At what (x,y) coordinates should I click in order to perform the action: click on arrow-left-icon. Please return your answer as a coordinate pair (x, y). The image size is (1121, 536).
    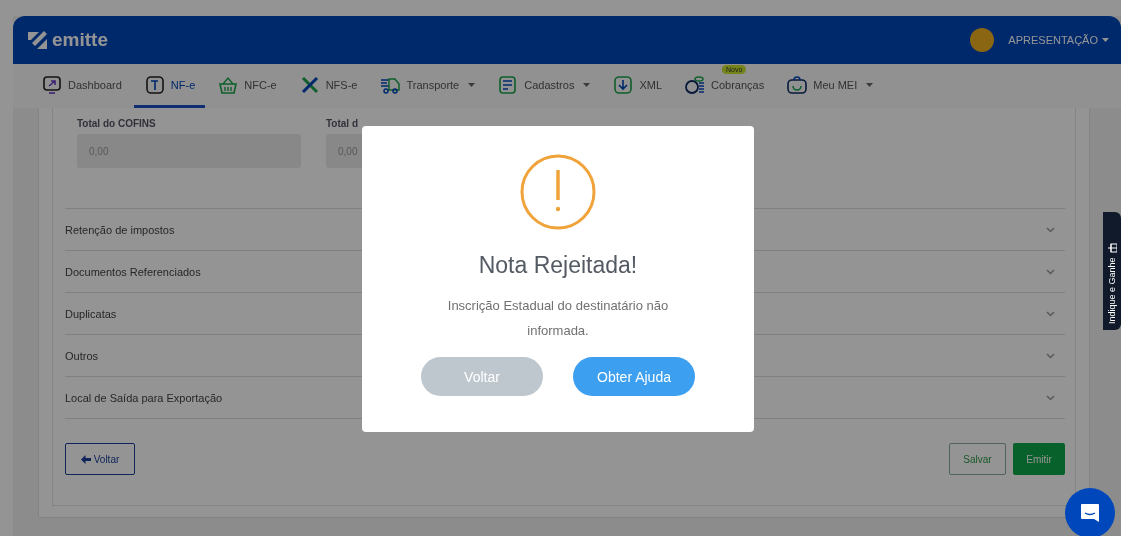
    Looking at the image, I should click on (85, 459).